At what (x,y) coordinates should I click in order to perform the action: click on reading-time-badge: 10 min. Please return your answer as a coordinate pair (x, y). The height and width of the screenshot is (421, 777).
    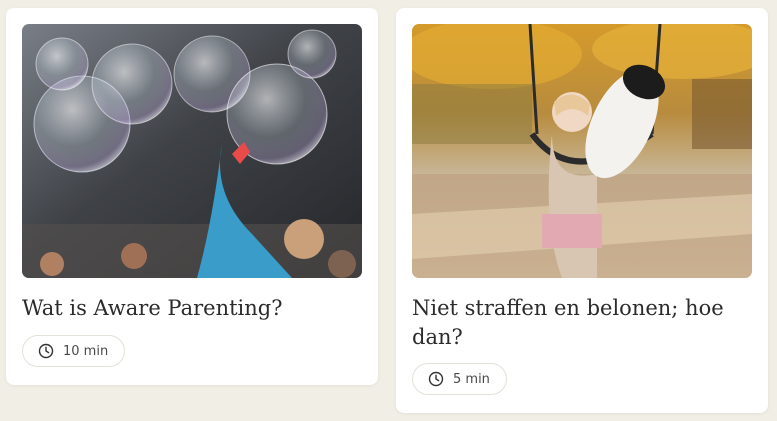
    Looking at the image, I should click on (74, 351).